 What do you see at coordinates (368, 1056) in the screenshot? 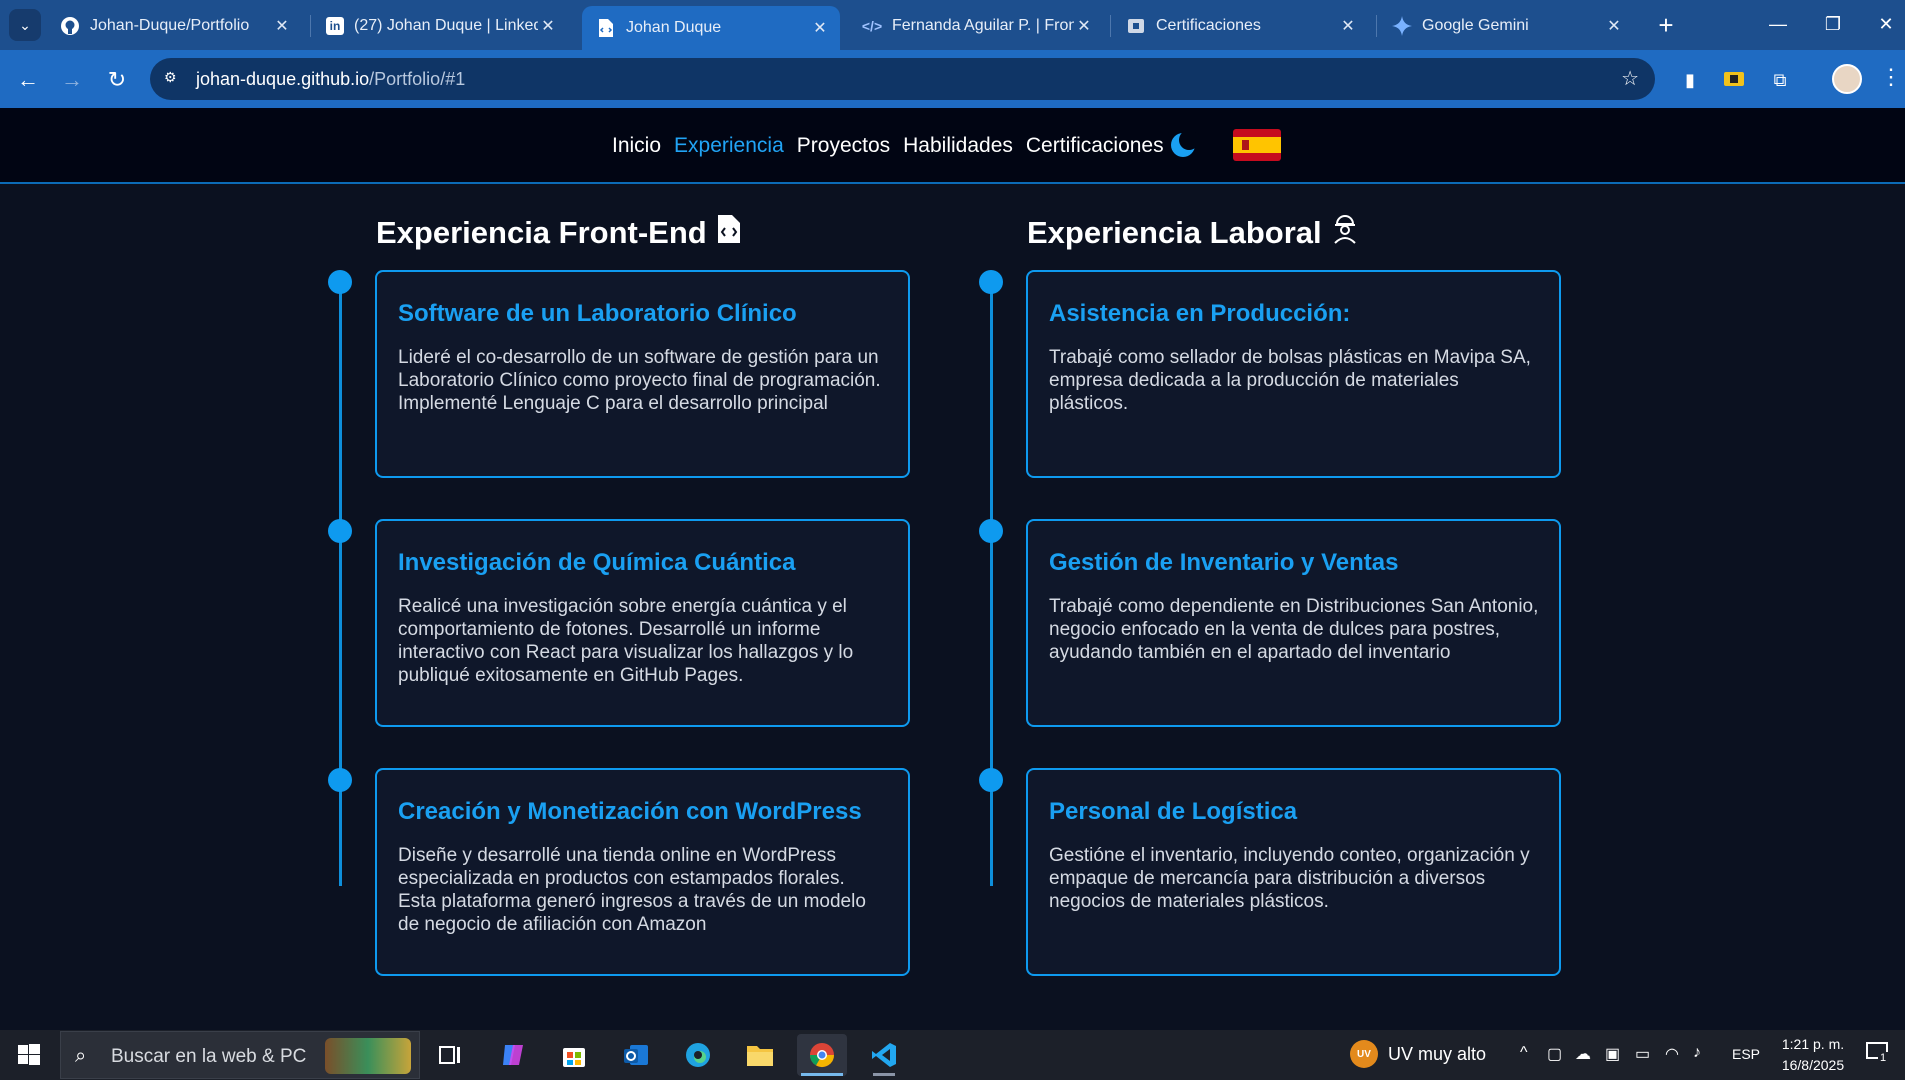
I see `search-highlight-icon` at bounding box center [368, 1056].